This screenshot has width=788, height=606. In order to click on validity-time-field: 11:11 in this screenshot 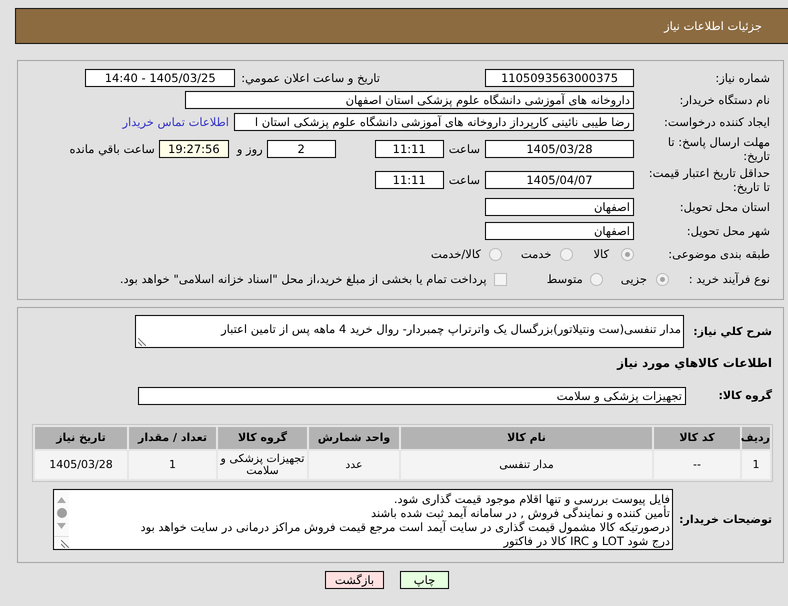, I will do `click(409, 180)`.